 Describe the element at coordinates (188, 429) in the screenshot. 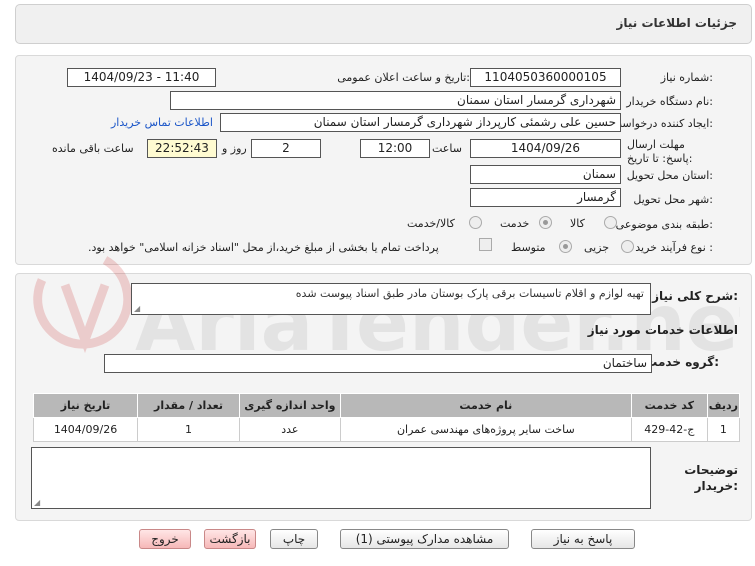

I see `cell-quantity: 1` at that location.